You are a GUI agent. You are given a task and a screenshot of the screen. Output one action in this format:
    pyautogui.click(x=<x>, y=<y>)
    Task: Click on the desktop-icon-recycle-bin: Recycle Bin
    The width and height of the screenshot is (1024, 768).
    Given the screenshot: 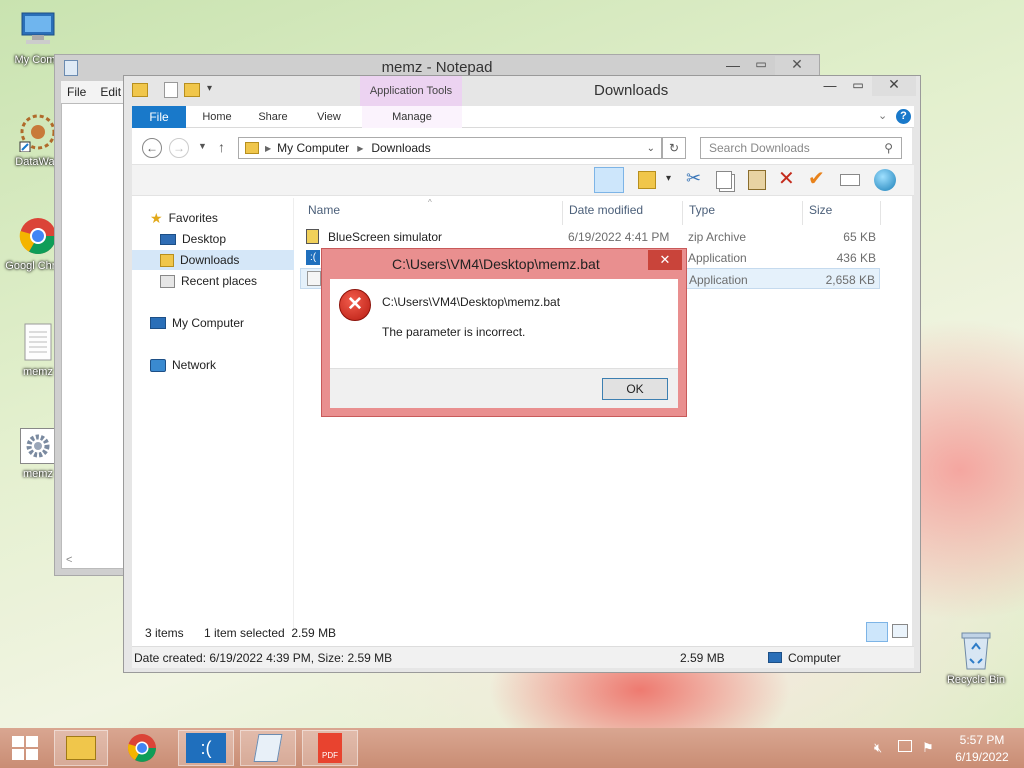 What is the action you would take?
    pyautogui.click(x=976, y=658)
    